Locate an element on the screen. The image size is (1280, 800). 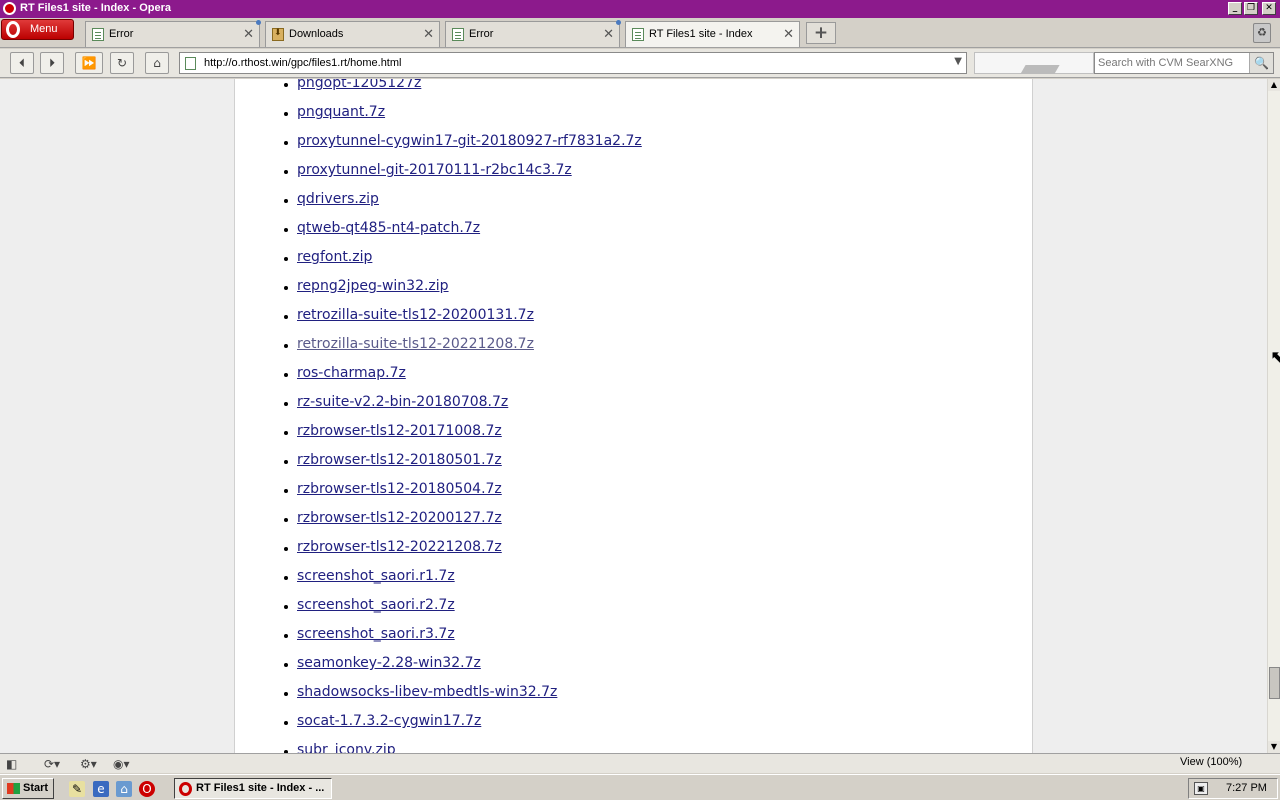
file-link: screenshot_saori.r3.7z is located at coordinates (376, 634).